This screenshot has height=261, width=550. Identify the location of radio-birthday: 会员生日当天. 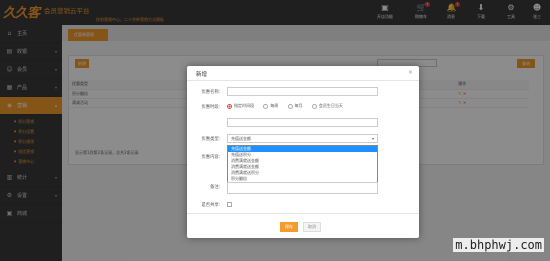
(327, 106).